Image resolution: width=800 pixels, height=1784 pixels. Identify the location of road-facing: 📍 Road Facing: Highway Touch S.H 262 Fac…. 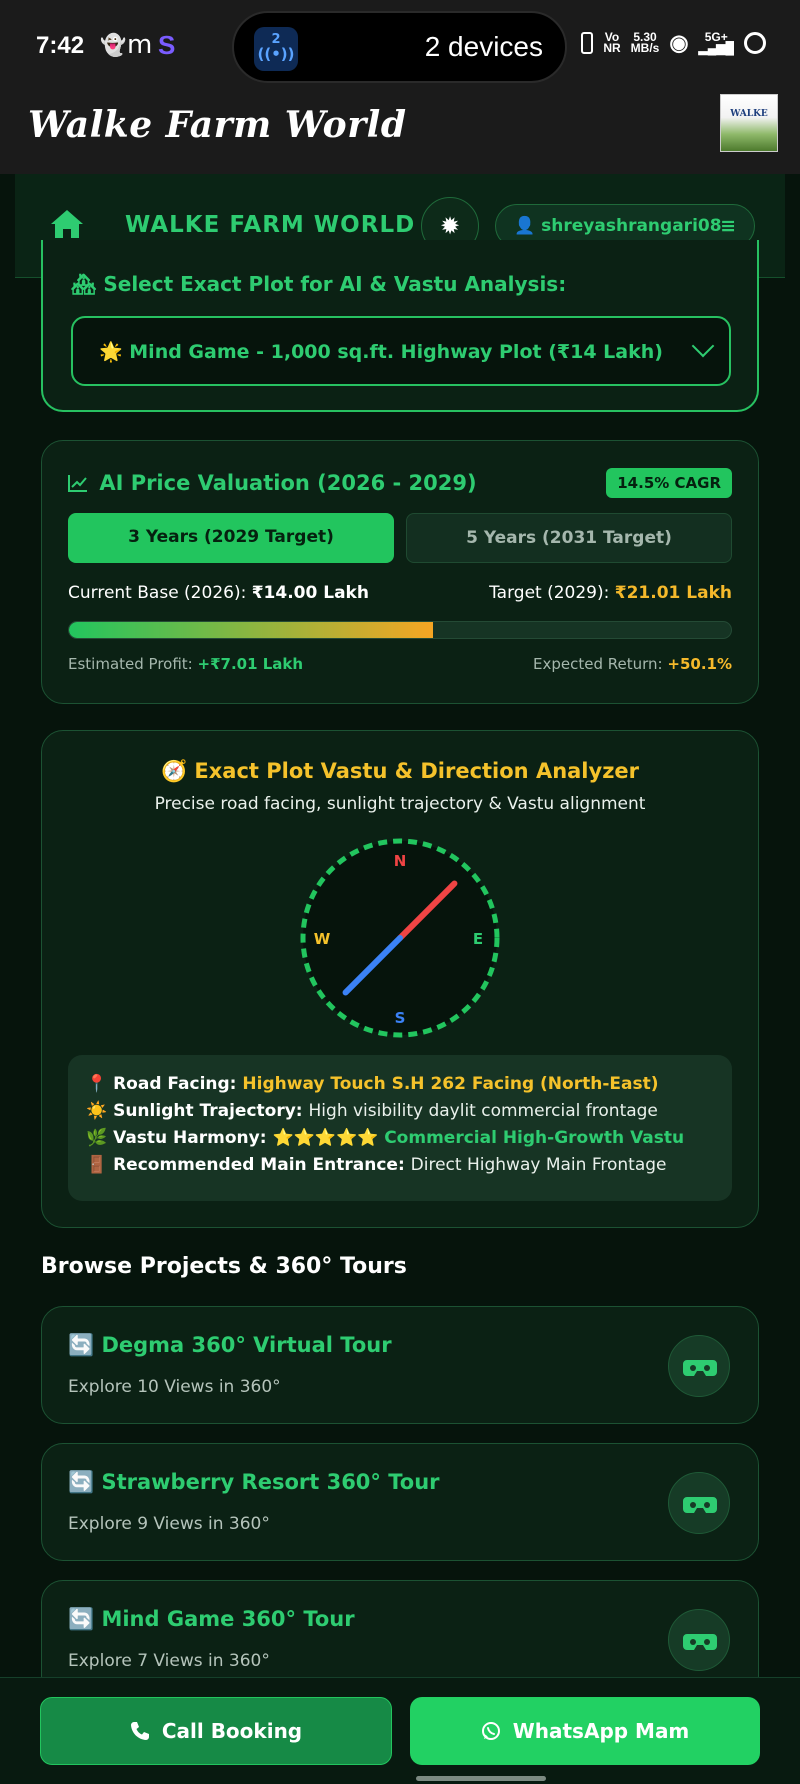
(372, 1084).